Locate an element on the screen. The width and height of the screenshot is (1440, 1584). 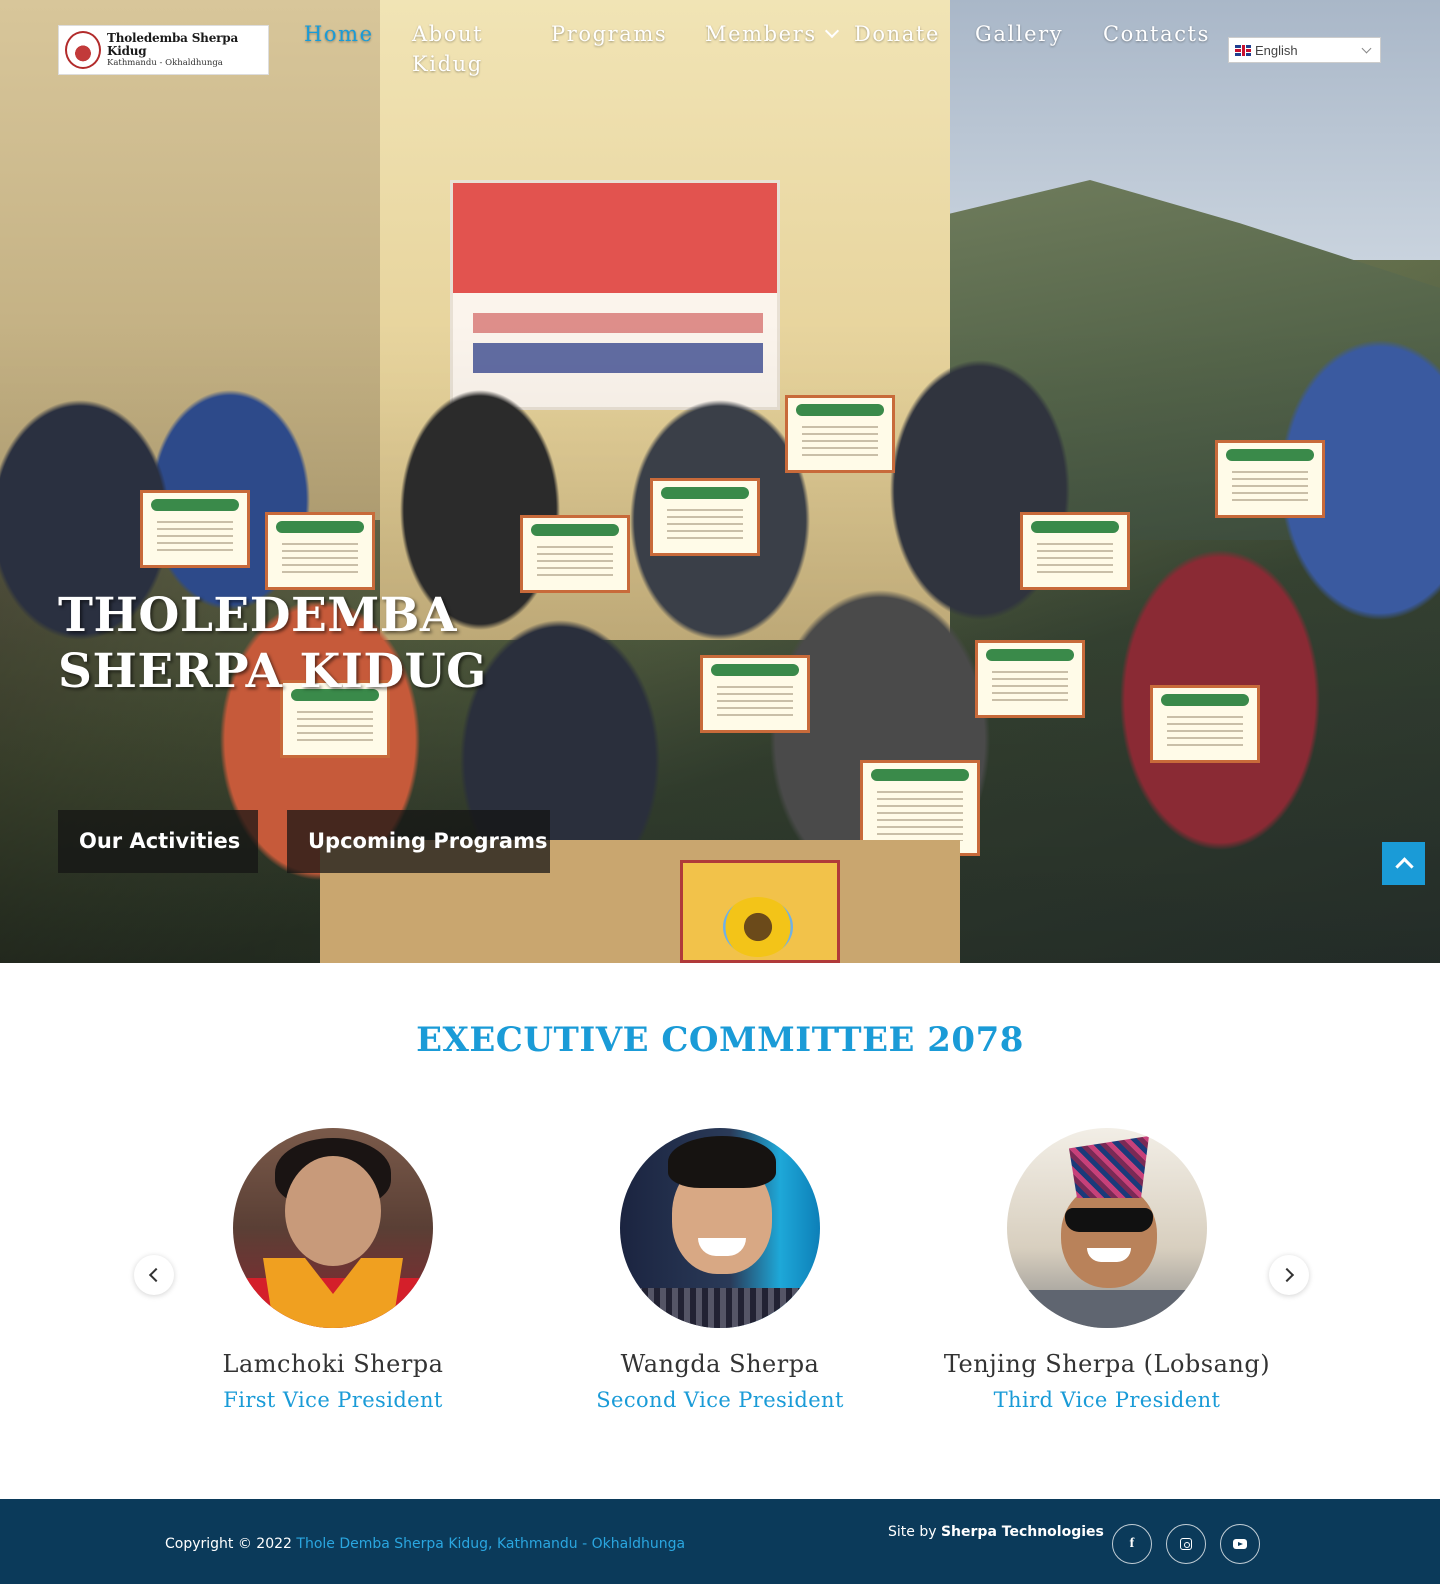
nav-programs: Programs is located at coordinates (609, 34).